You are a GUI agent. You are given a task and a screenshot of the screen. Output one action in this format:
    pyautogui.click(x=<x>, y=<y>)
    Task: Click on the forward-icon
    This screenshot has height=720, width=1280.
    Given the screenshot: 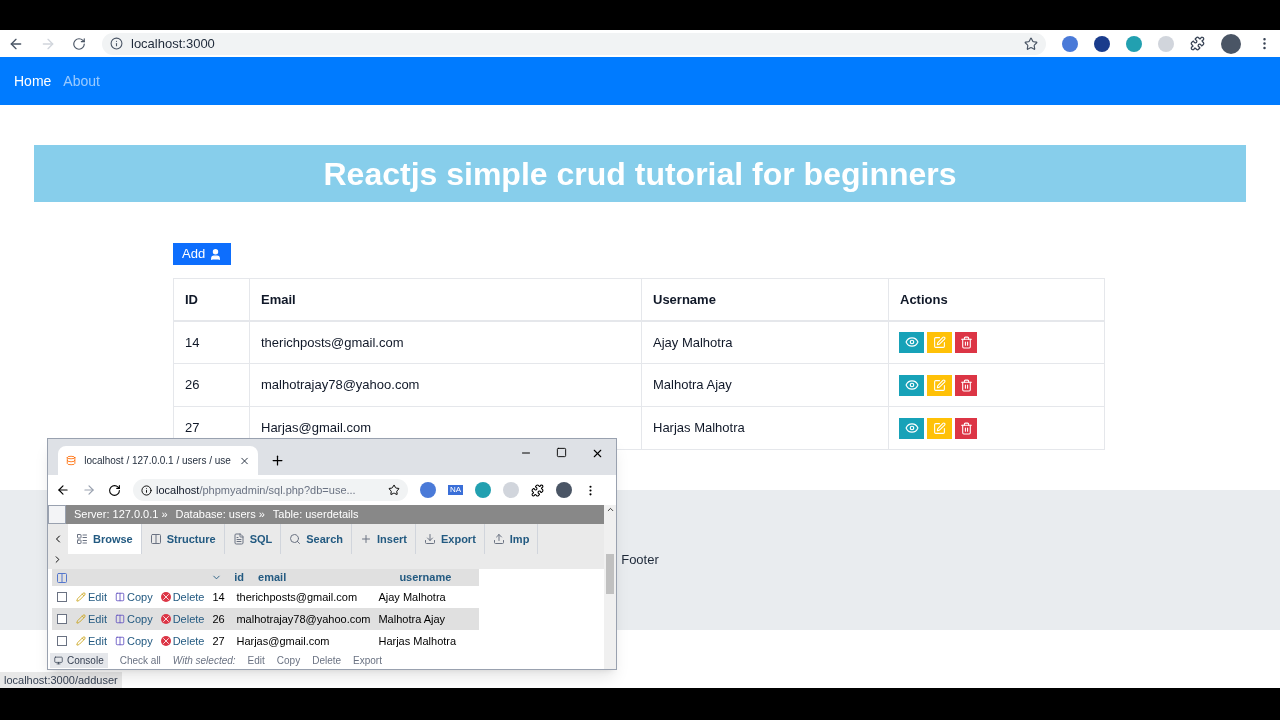 What is the action you would take?
    pyautogui.click(x=89, y=490)
    